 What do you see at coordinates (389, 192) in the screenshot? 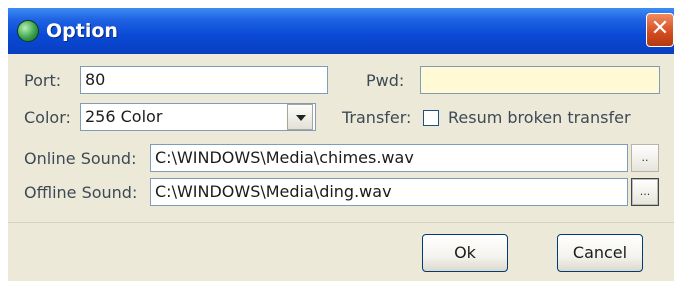
I see `offline-sound-input: C:\WINDOWS\Media\ding.wav` at bounding box center [389, 192].